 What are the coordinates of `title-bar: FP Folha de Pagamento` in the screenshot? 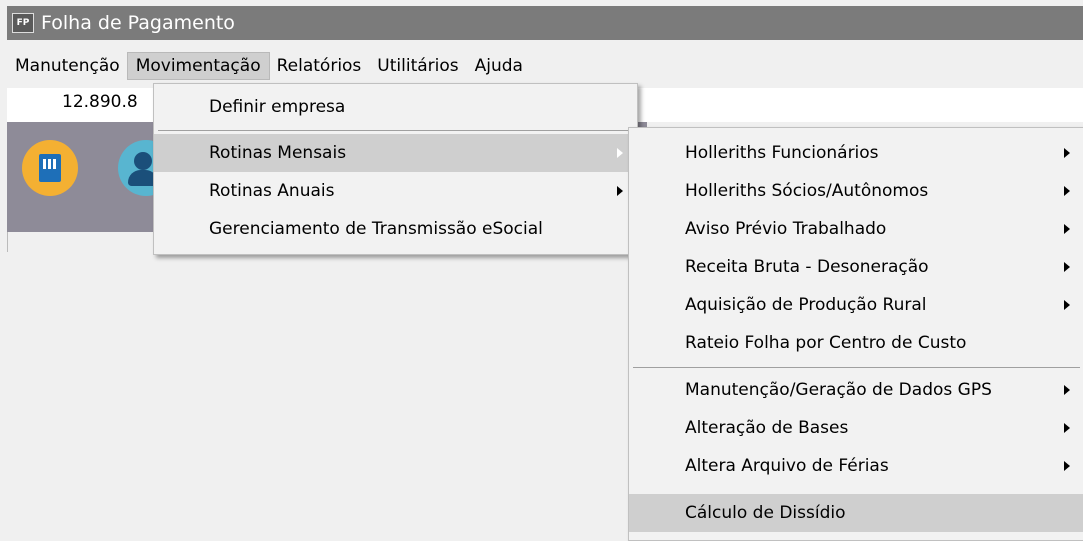 It's located at (545, 23).